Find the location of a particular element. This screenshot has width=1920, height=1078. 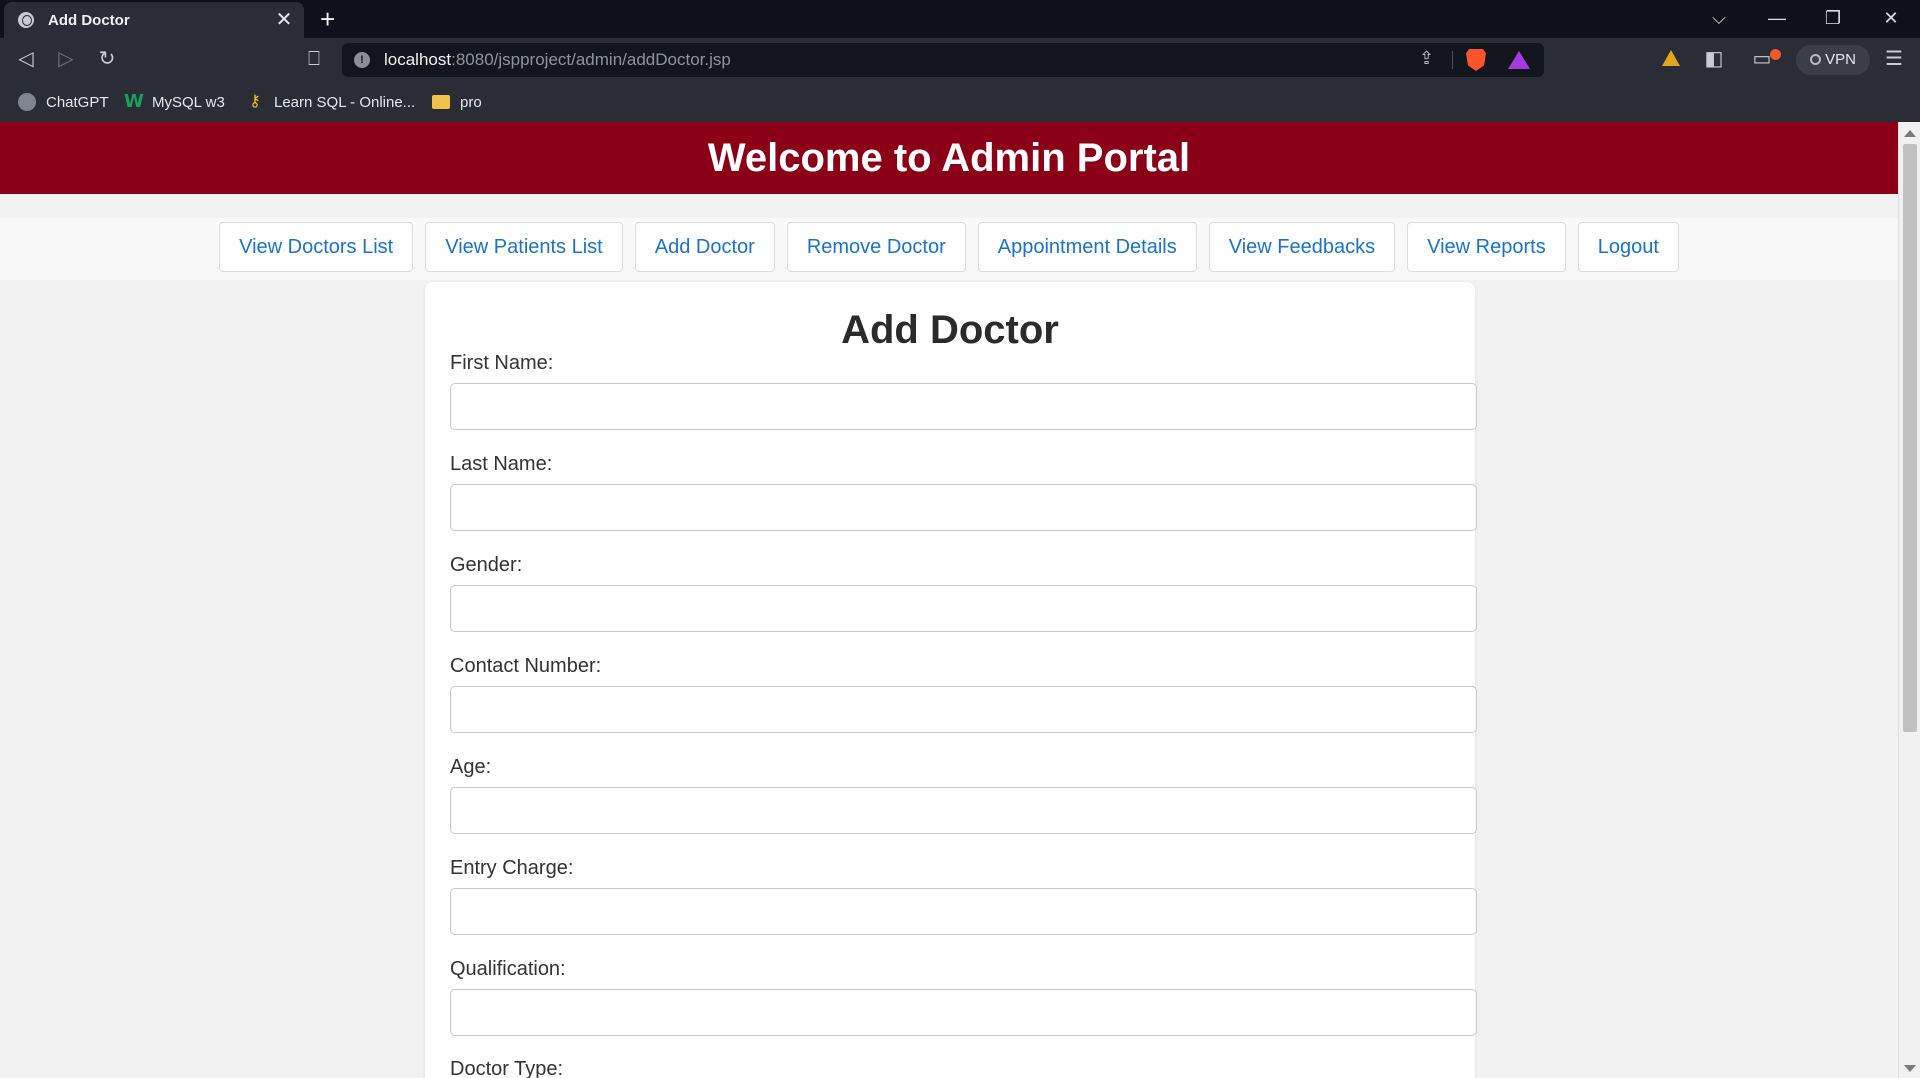

reload-icon: ↻ is located at coordinates (107, 59).